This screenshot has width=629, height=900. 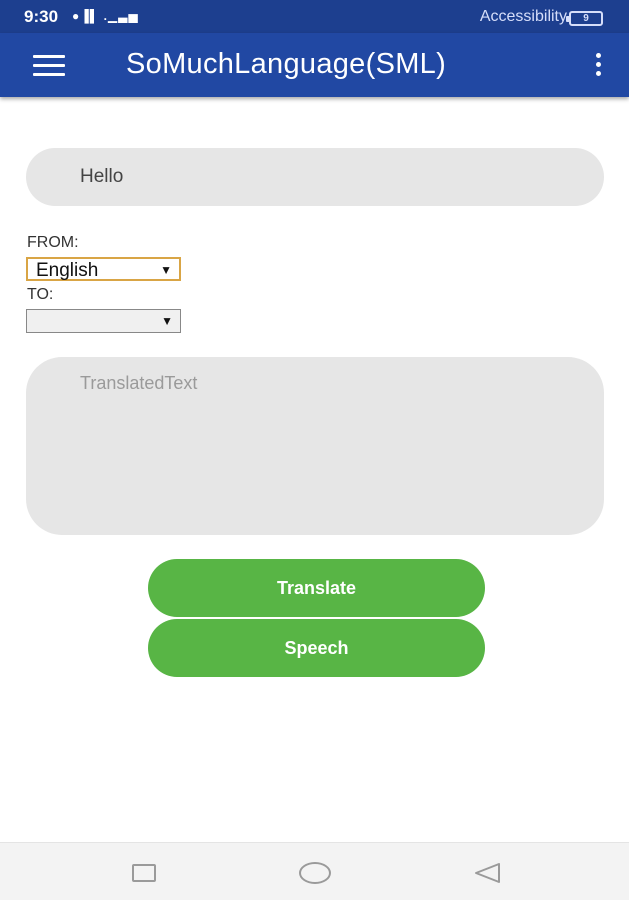 What do you see at coordinates (41, 16) in the screenshot?
I see `status-time: 9:30` at bounding box center [41, 16].